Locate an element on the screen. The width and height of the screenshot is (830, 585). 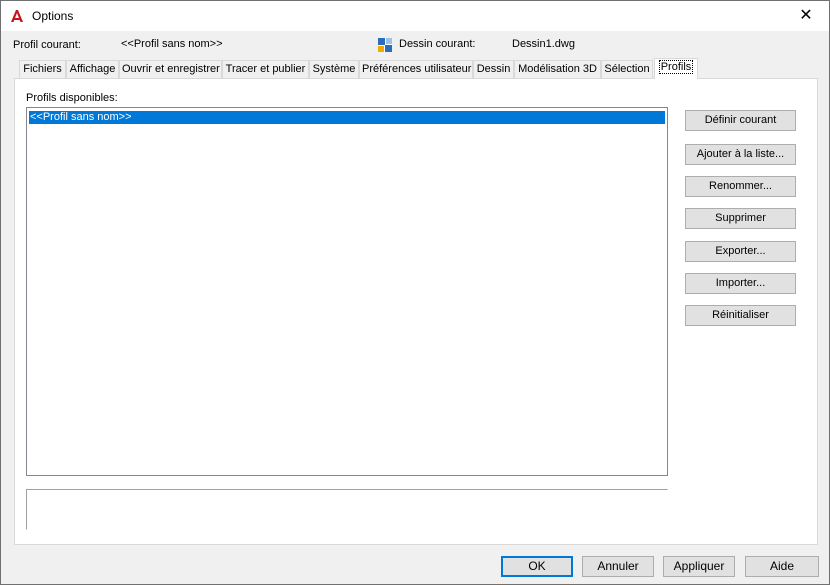
delete-button: Supprimer is located at coordinates (740, 218).